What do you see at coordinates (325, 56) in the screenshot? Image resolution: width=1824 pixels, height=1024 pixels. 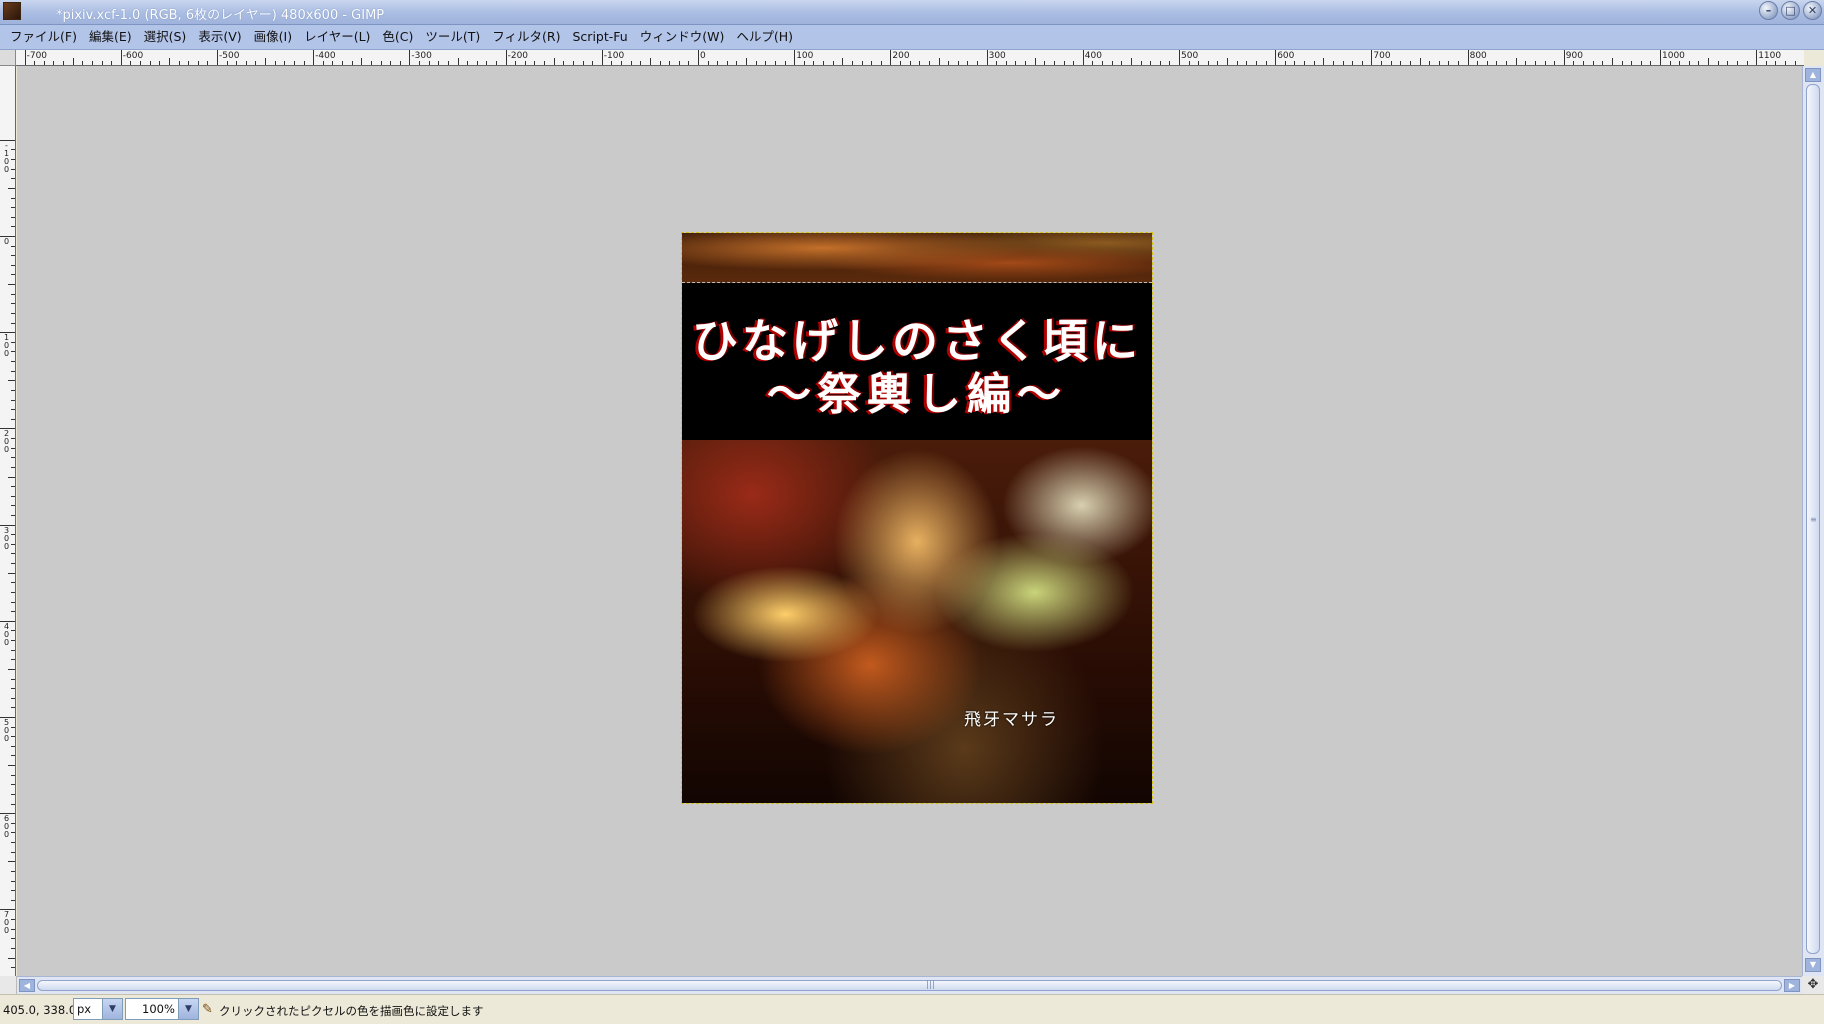 I see `ruler-label: -400` at bounding box center [325, 56].